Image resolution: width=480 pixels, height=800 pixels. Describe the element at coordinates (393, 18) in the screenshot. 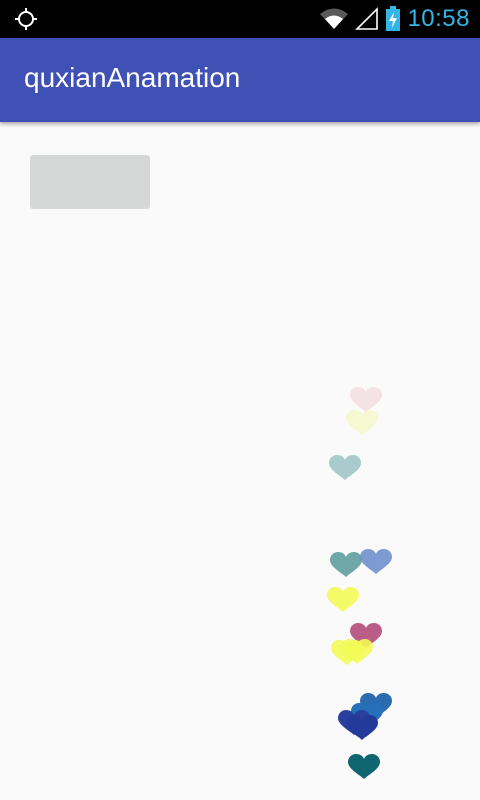

I see `battery-charging-icon` at that location.